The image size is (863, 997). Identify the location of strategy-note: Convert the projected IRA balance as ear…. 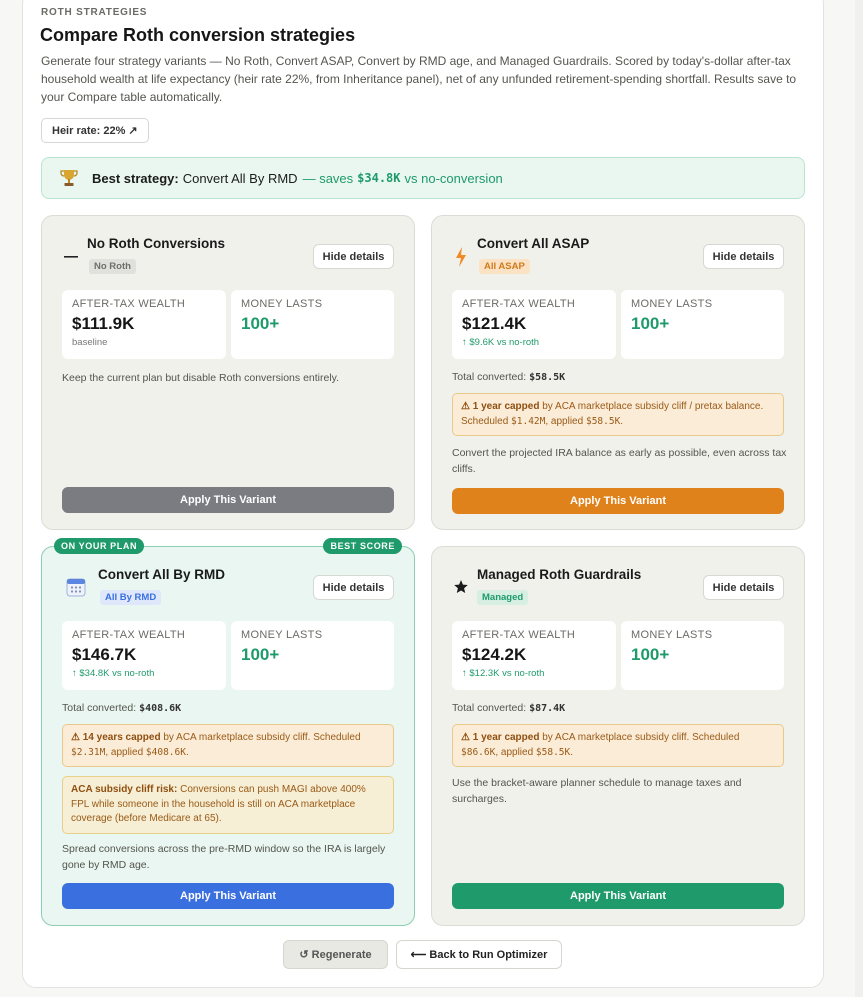
(619, 461).